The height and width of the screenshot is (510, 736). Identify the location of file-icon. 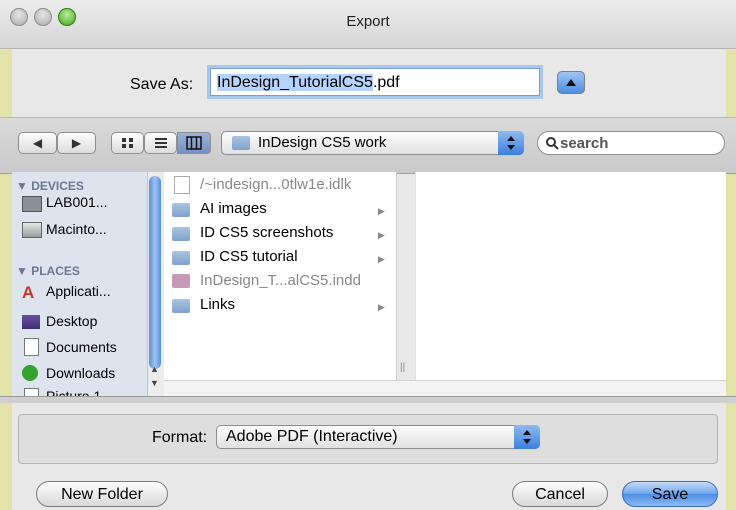
(182, 185).